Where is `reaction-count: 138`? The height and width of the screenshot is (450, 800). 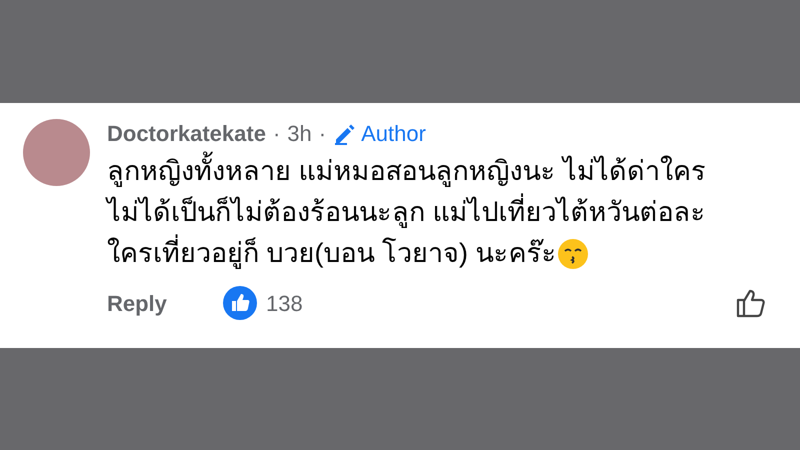 reaction-count: 138 is located at coordinates (284, 304).